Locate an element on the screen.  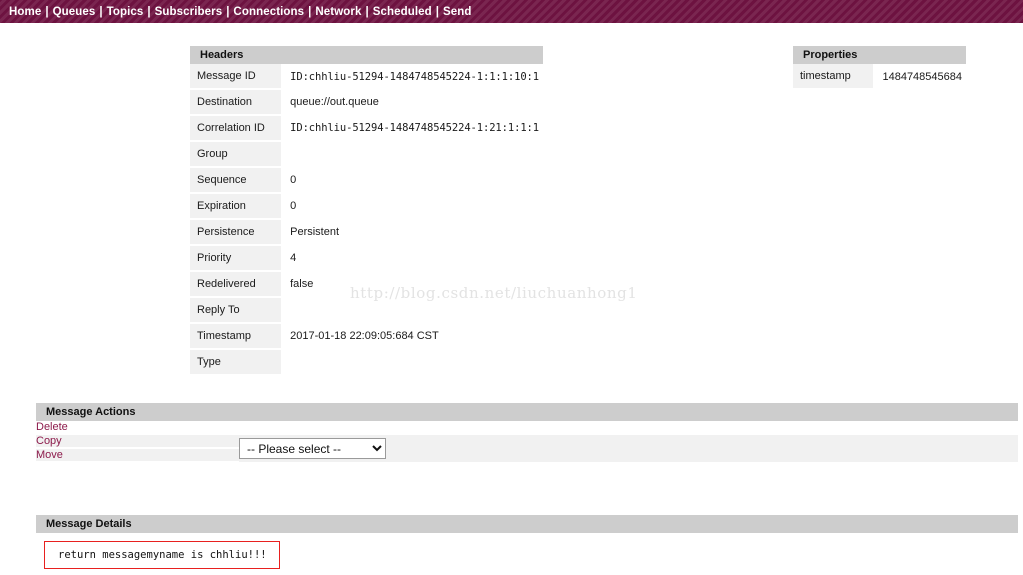
nav-subscribers: Subscribers is located at coordinates (189, 12).